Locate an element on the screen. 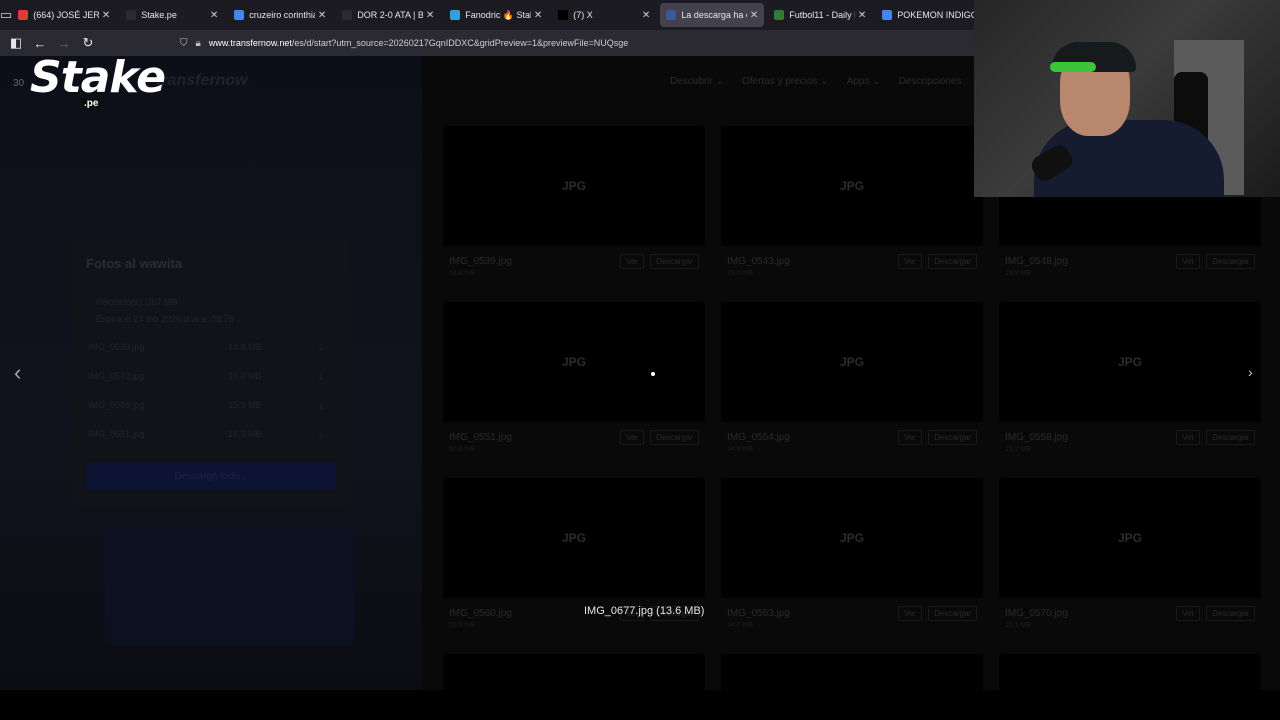  site-nav-item: Apps ⌄ is located at coordinates (864, 81).